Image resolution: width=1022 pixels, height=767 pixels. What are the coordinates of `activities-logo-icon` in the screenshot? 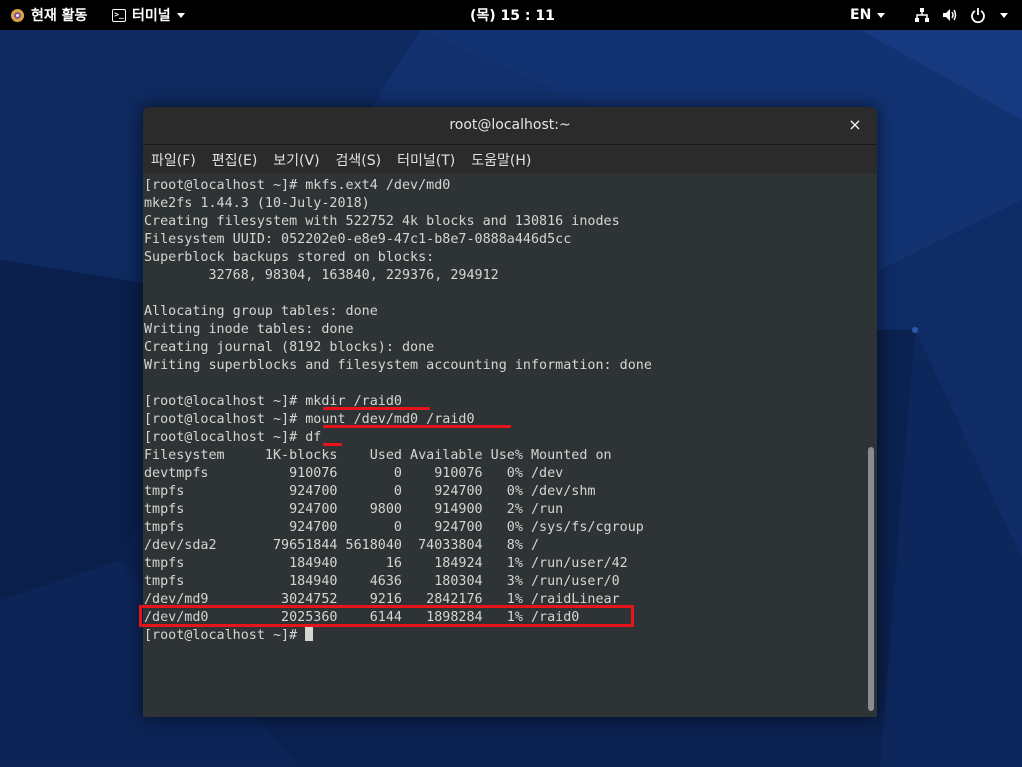 It's located at (17, 15).